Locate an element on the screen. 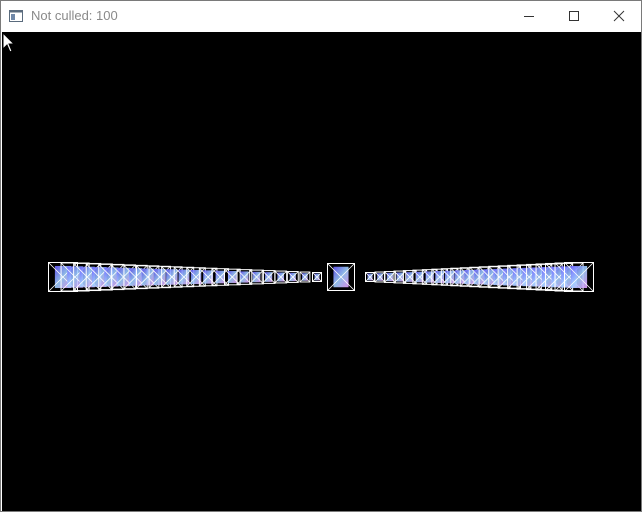 This screenshot has height=512, width=642. mouse-pointer-icon is located at coordinates (9, 42).